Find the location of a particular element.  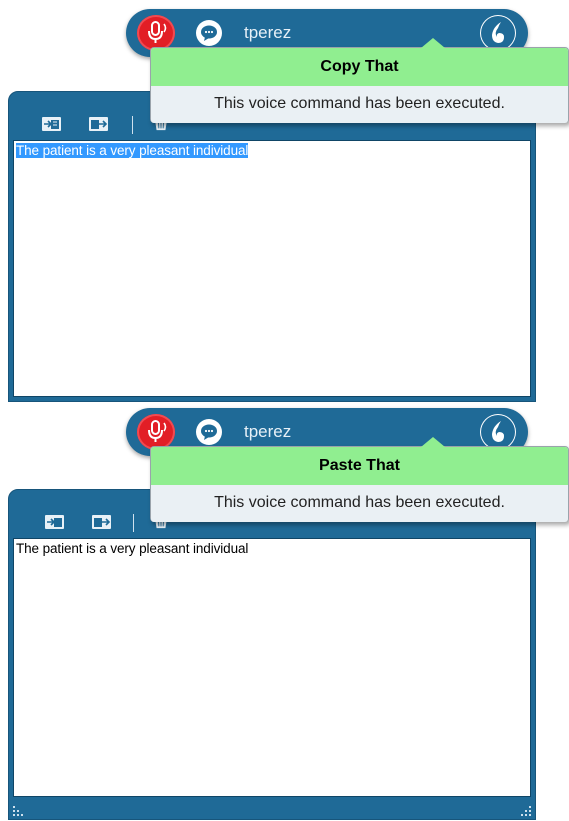

resize-grip-icon is located at coordinates (526, 811).